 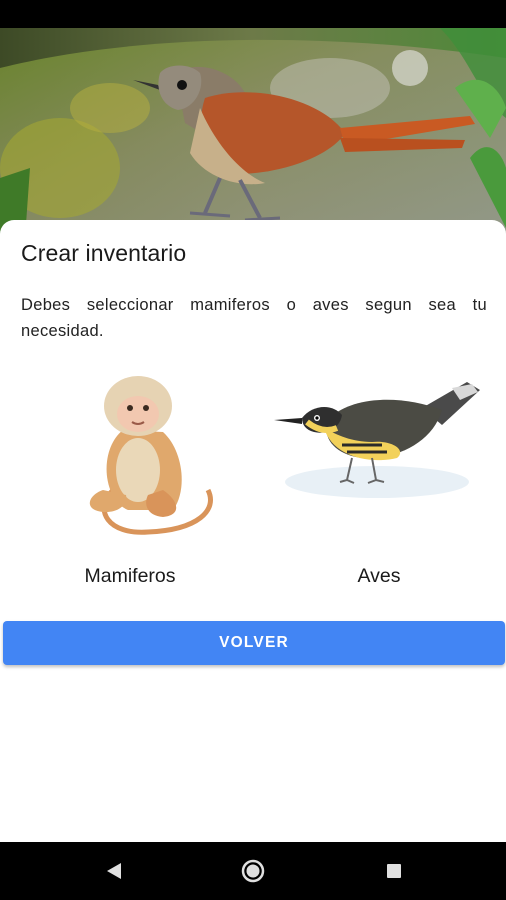 I want to click on dialog-title: Crear inventario, so click(x=104, y=253).